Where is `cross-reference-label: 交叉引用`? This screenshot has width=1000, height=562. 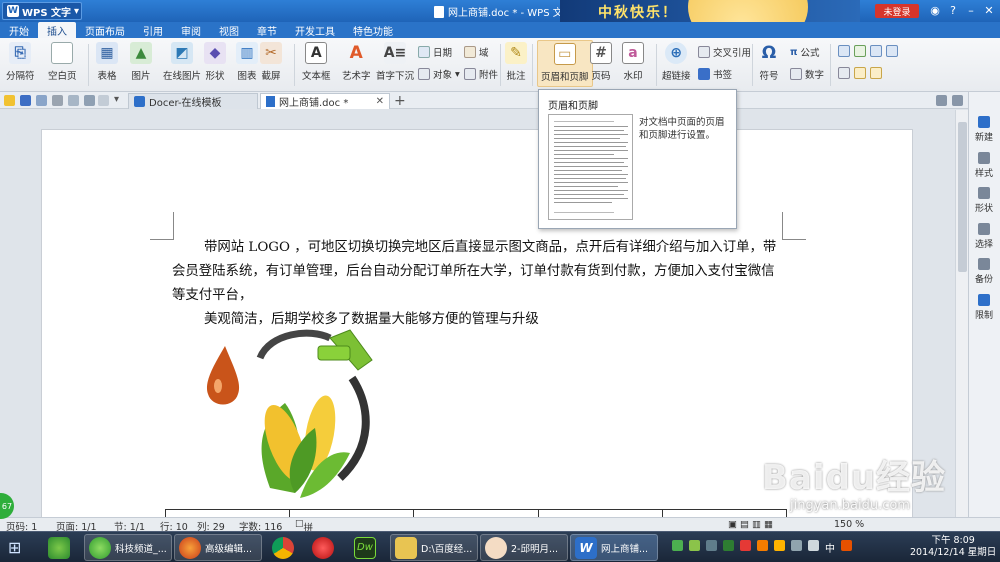 cross-reference-label: 交叉引用 is located at coordinates (732, 53).